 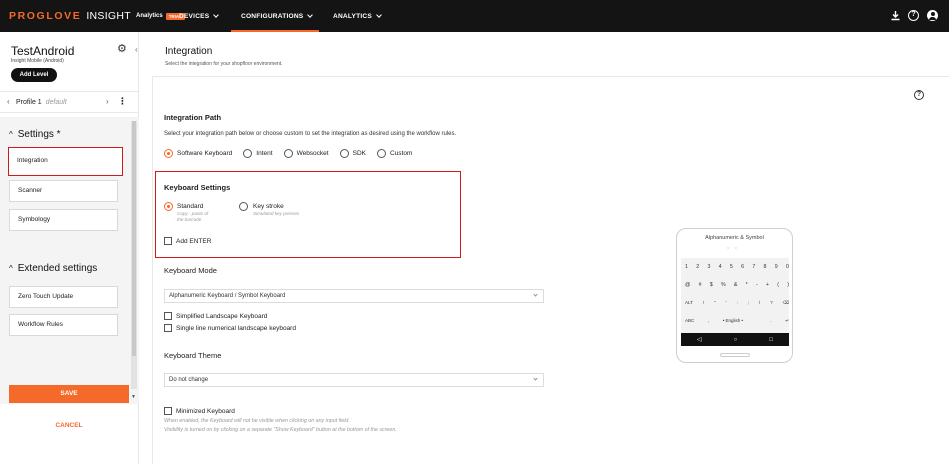 I want to click on collapse-sidebar-icon: ‹, so click(x=136, y=49).